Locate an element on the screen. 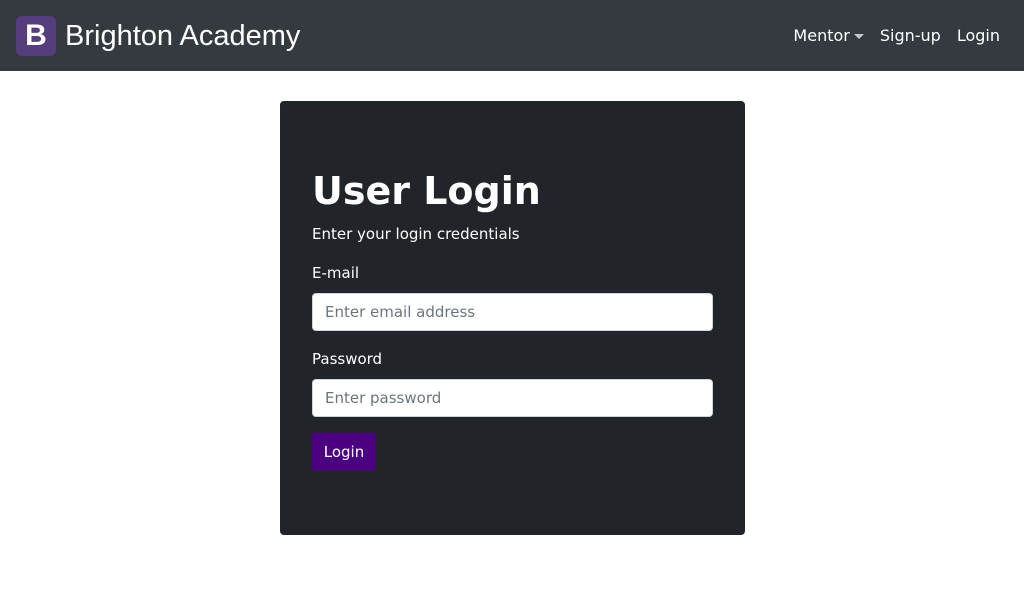 The image size is (1024, 606). brand-logo-icon: B is located at coordinates (36, 36).